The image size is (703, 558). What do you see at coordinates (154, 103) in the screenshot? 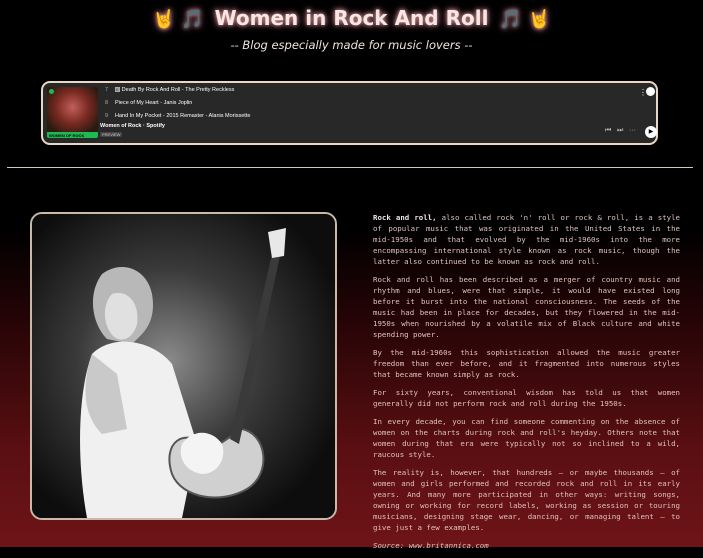
I see `track-title: Piece of My Heart - Janis Joplin` at bounding box center [154, 103].